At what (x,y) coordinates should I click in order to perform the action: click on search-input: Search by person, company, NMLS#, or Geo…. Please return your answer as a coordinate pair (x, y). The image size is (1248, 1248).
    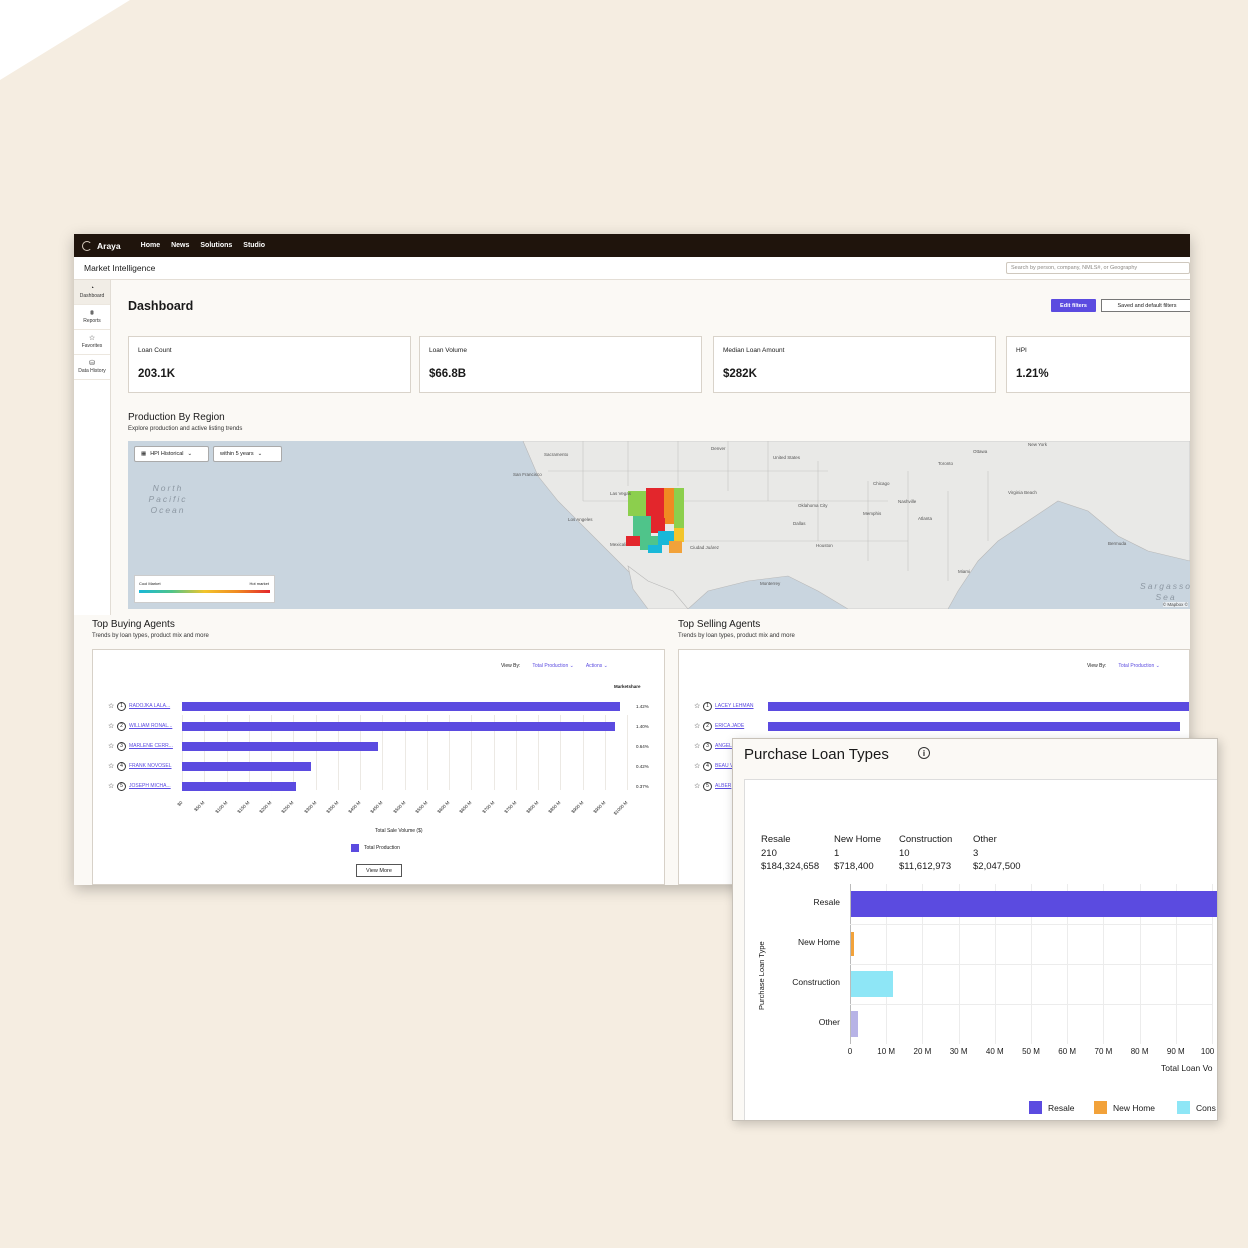
    Looking at the image, I should click on (1098, 268).